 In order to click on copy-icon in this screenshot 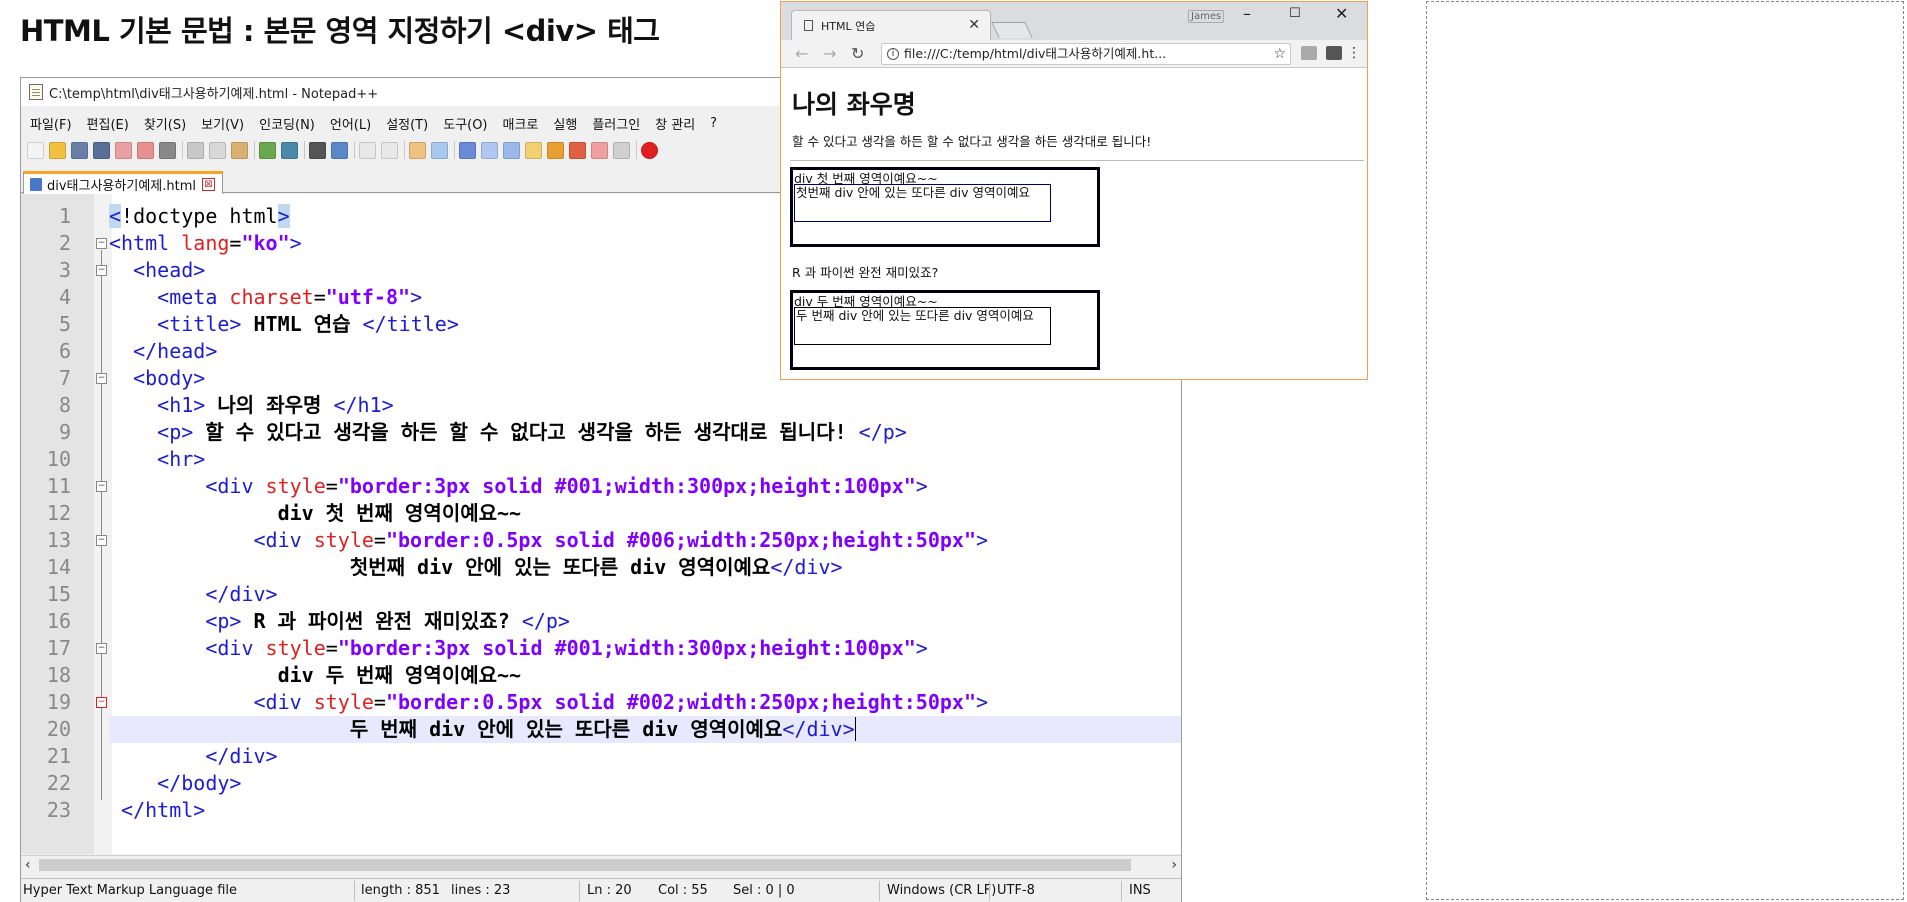, I will do `click(217, 150)`.